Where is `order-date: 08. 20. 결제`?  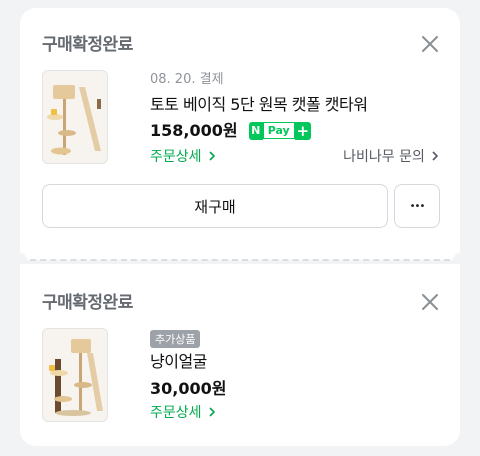
order-date: 08. 20. 결제 is located at coordinates (187, 79).